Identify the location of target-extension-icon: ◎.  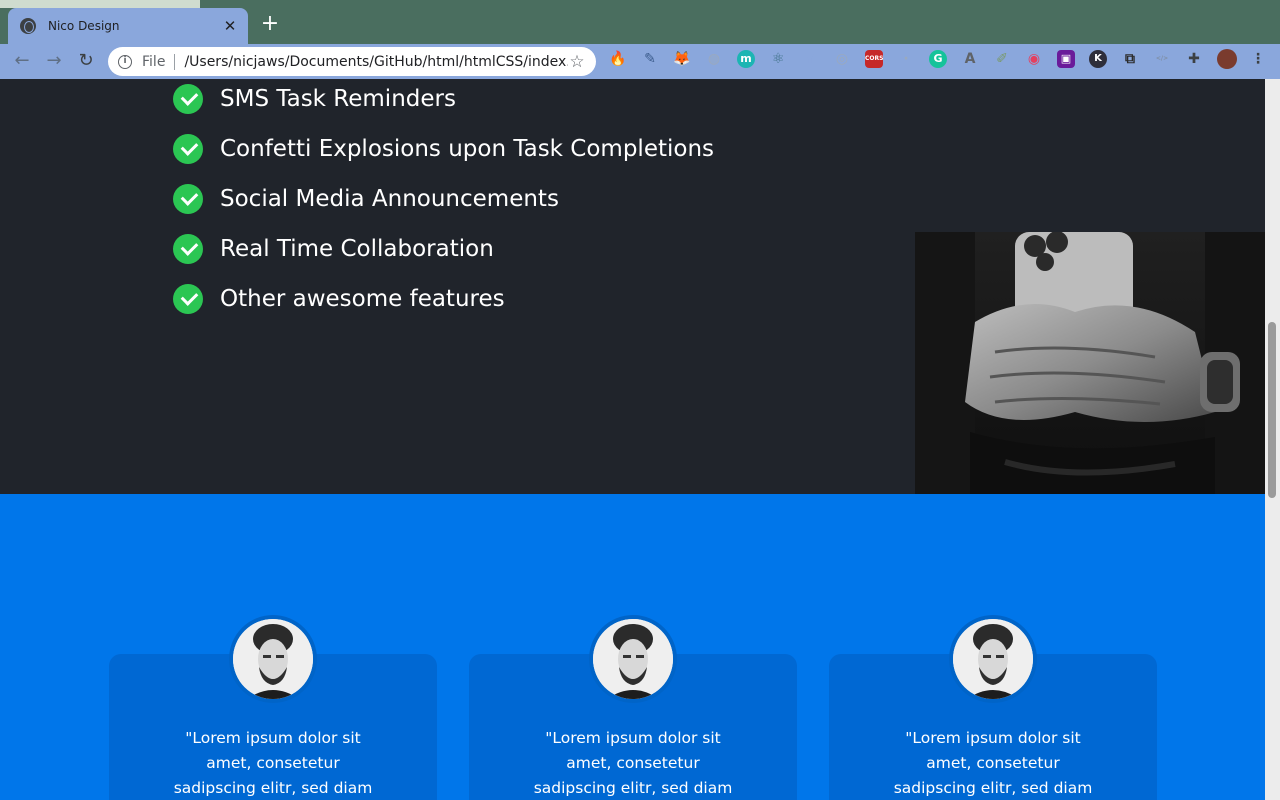
(842, 59).